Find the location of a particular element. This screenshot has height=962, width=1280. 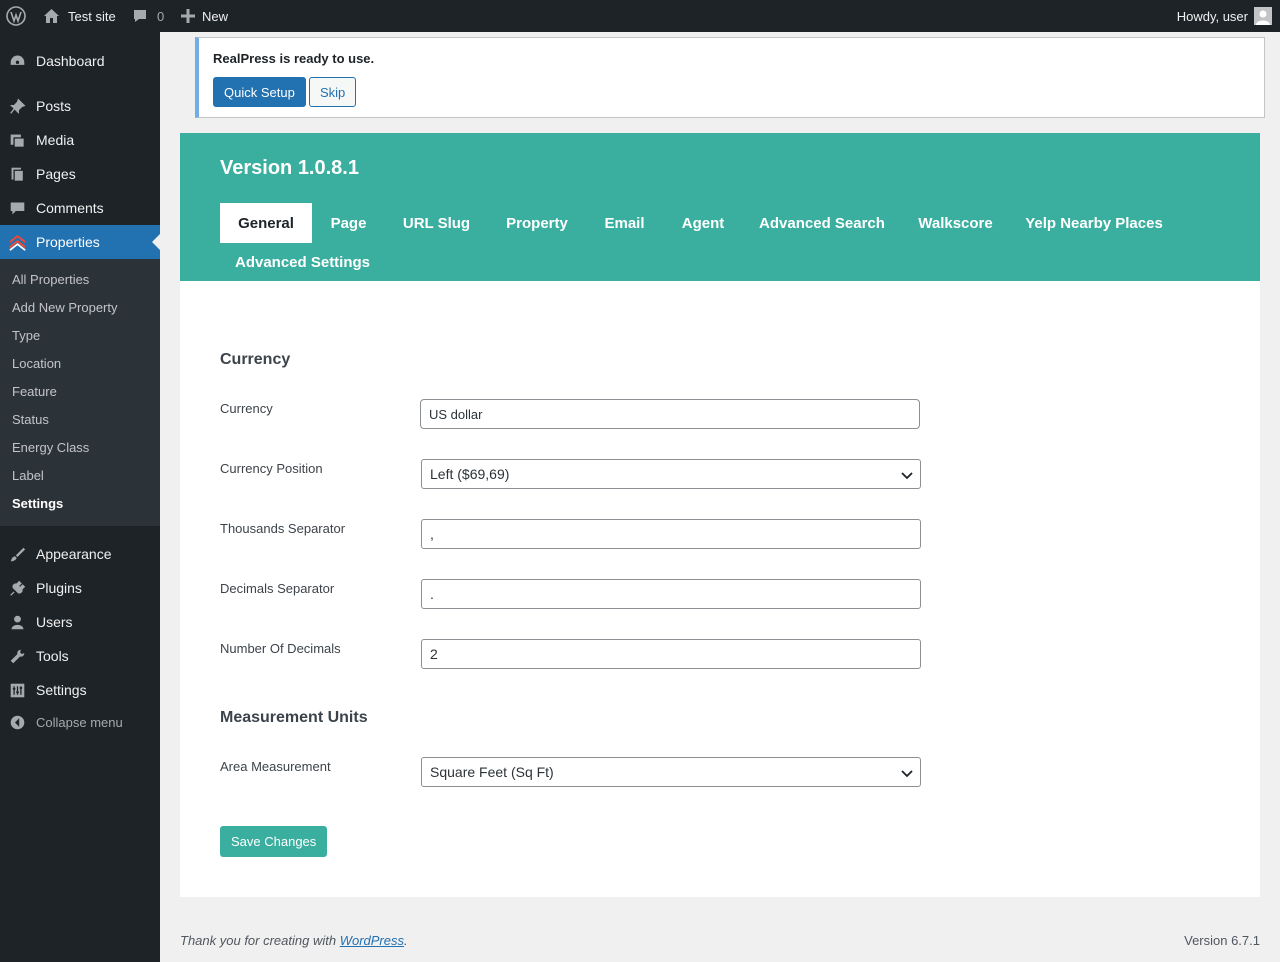

pages-icon is located at coordinates (18, 174).